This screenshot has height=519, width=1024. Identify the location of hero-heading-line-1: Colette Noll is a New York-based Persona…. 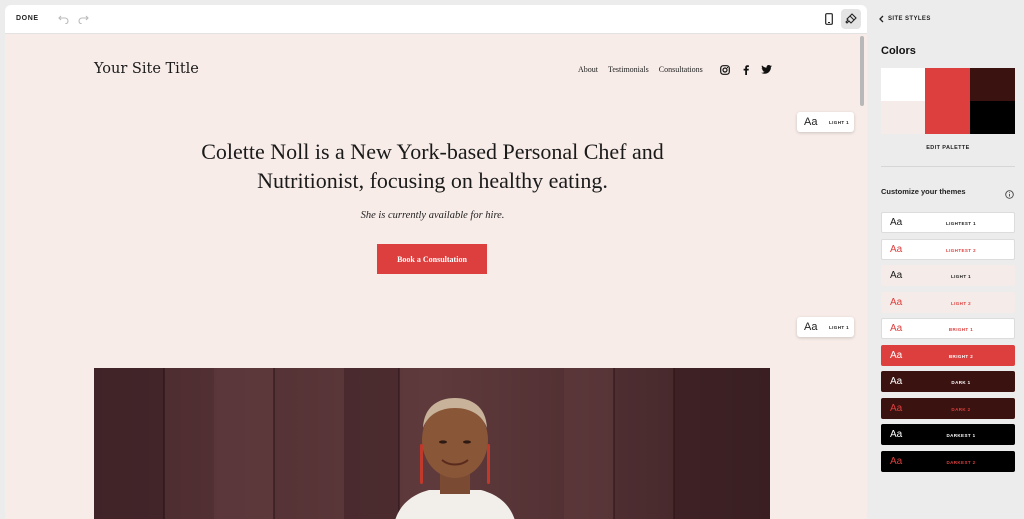
(432, 151).